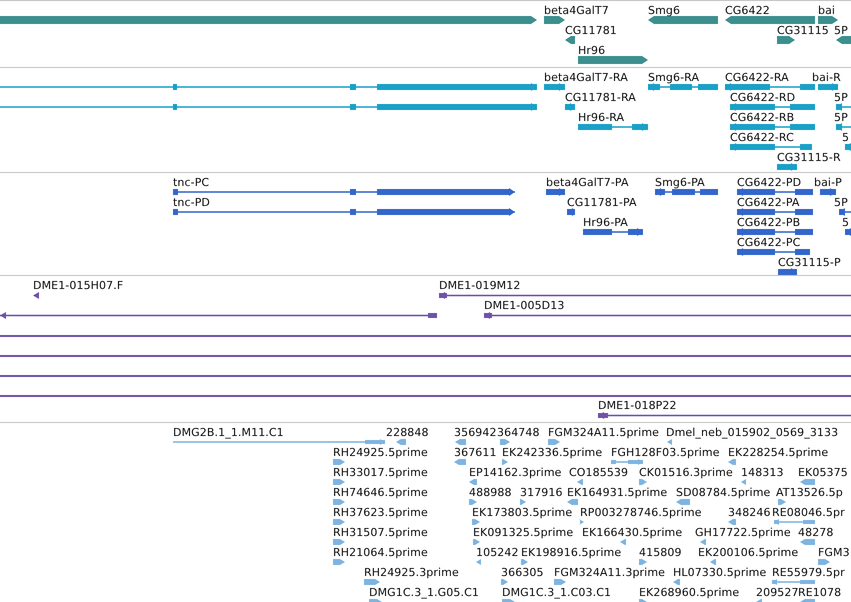  Describe the element at coordinates (757, 77) in the screenshot. I see `feature-label: CG6422-RA` at that location.